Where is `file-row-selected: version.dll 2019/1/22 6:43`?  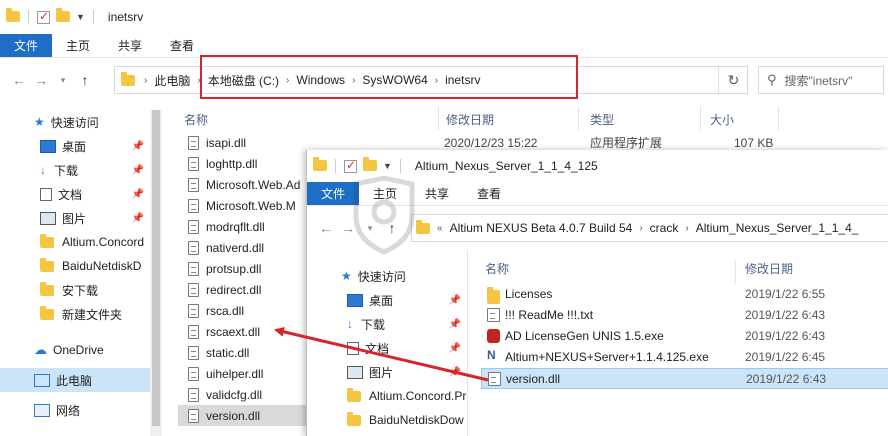 file-row-selected: version.dll 2019/1/22 6:43 is located at coordinates (684, 378).